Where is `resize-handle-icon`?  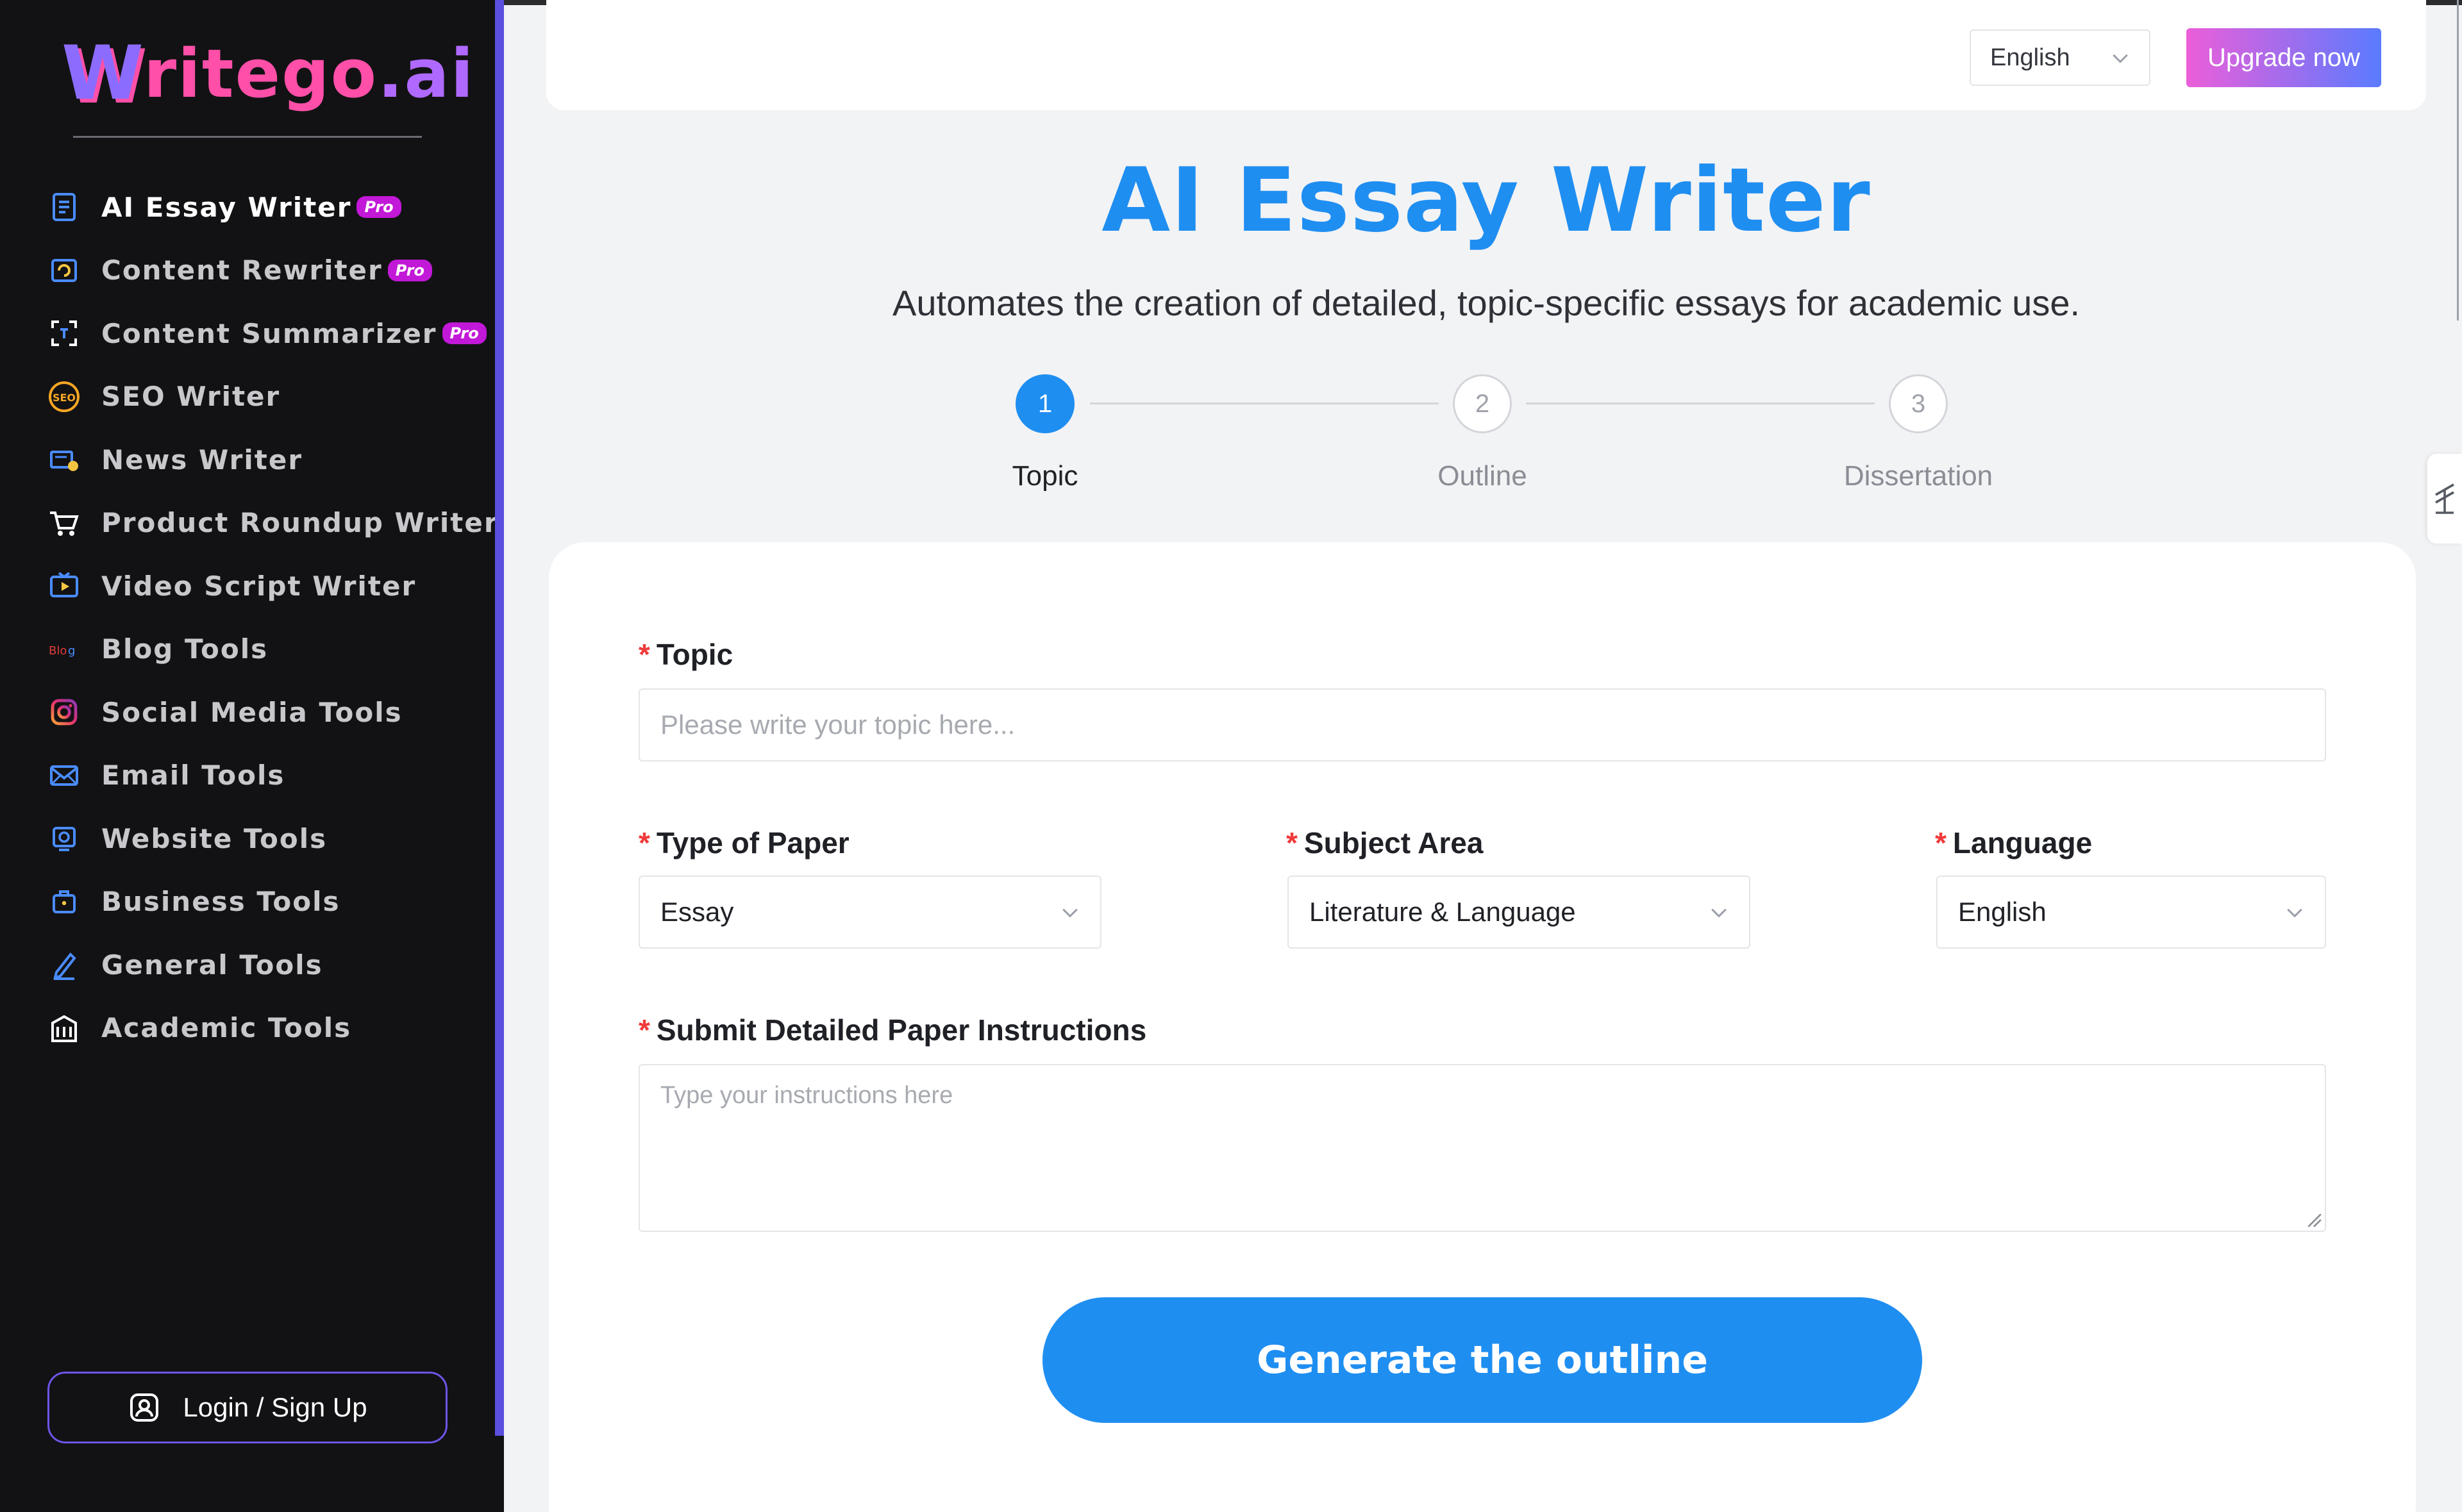
resize-handle-icon is located at coordinates (2314, 1219).